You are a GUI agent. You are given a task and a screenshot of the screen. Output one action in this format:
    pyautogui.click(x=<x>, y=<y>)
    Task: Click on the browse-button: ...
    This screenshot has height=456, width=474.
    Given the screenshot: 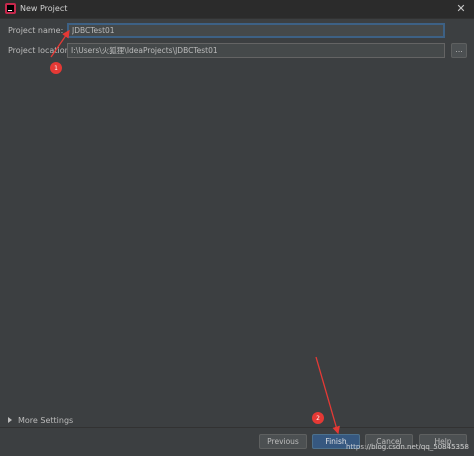 What is the action you would take?
    pyautogui.click(x=459, y=50)
    